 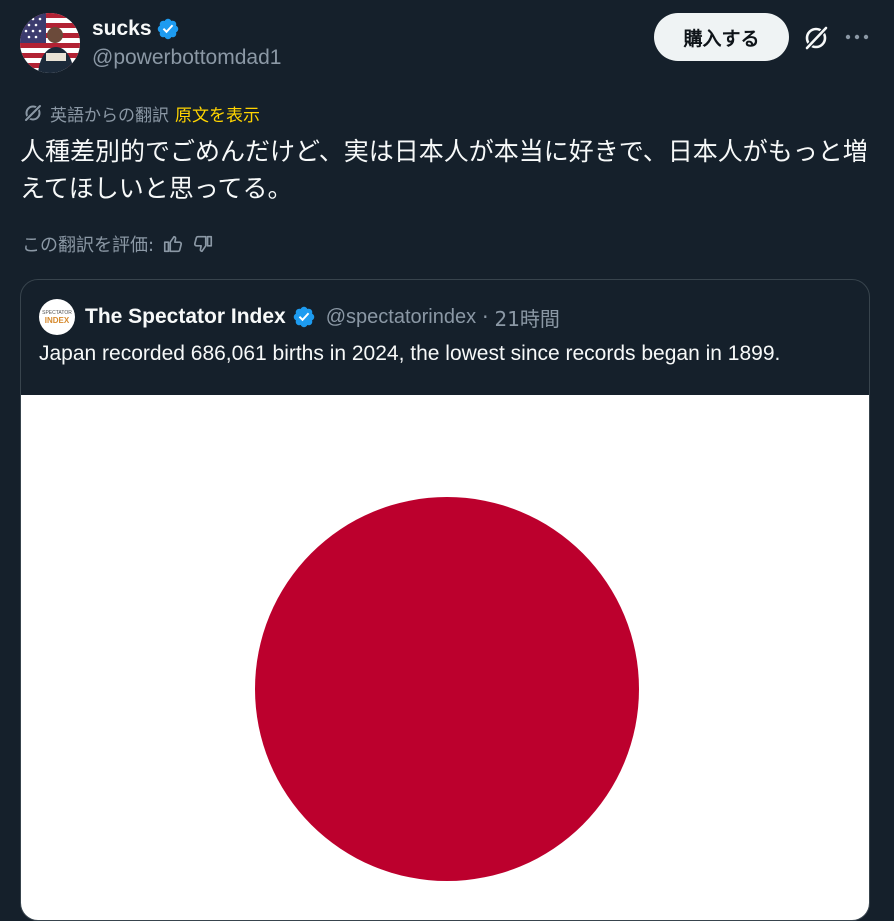 I want to click on rate-translation-row: この翻訳を評価:, so click(x=118, y=244).